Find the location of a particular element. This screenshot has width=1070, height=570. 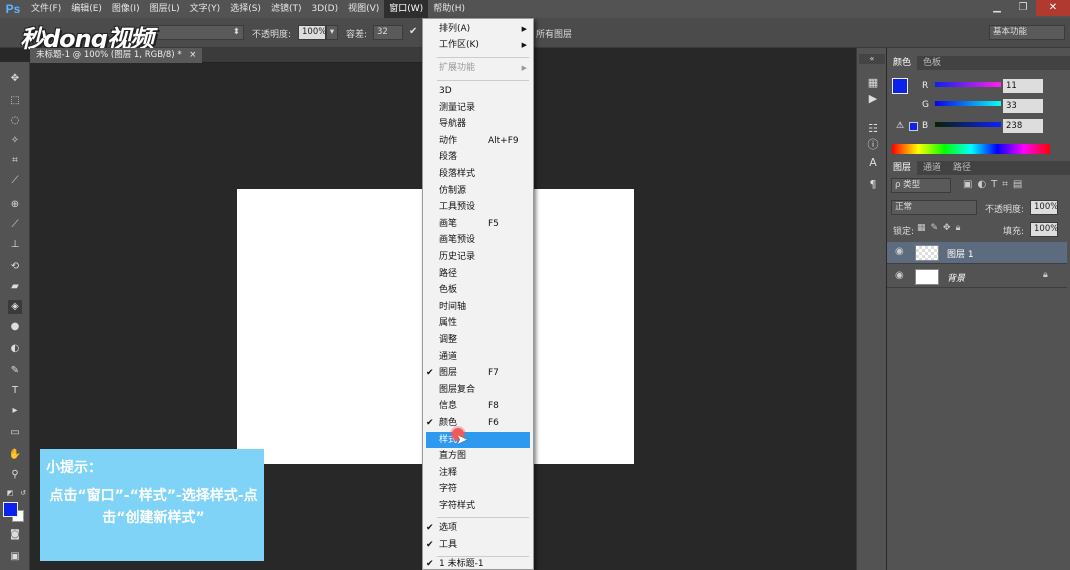

default-colors-icon: ◩ is located at coordinates (10, 493).